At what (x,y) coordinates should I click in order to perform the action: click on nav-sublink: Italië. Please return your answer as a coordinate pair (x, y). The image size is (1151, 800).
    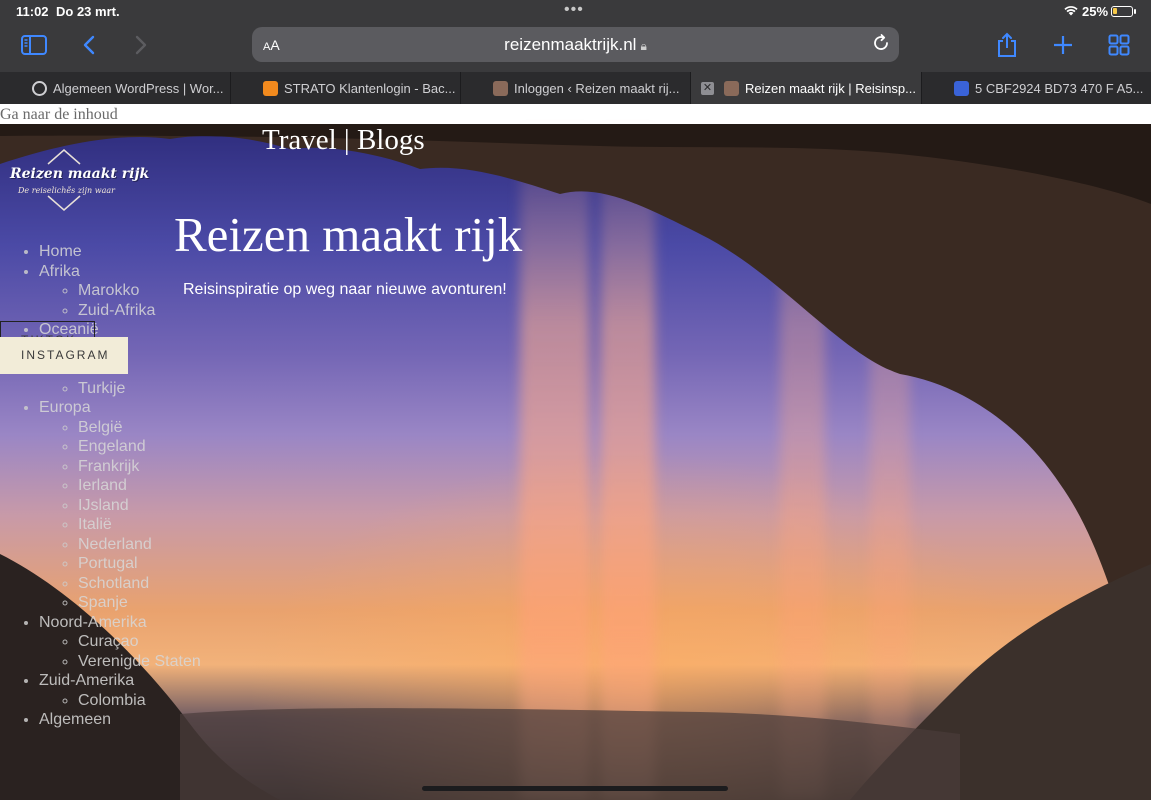
    Looking at the image, I should click on (95, 524).